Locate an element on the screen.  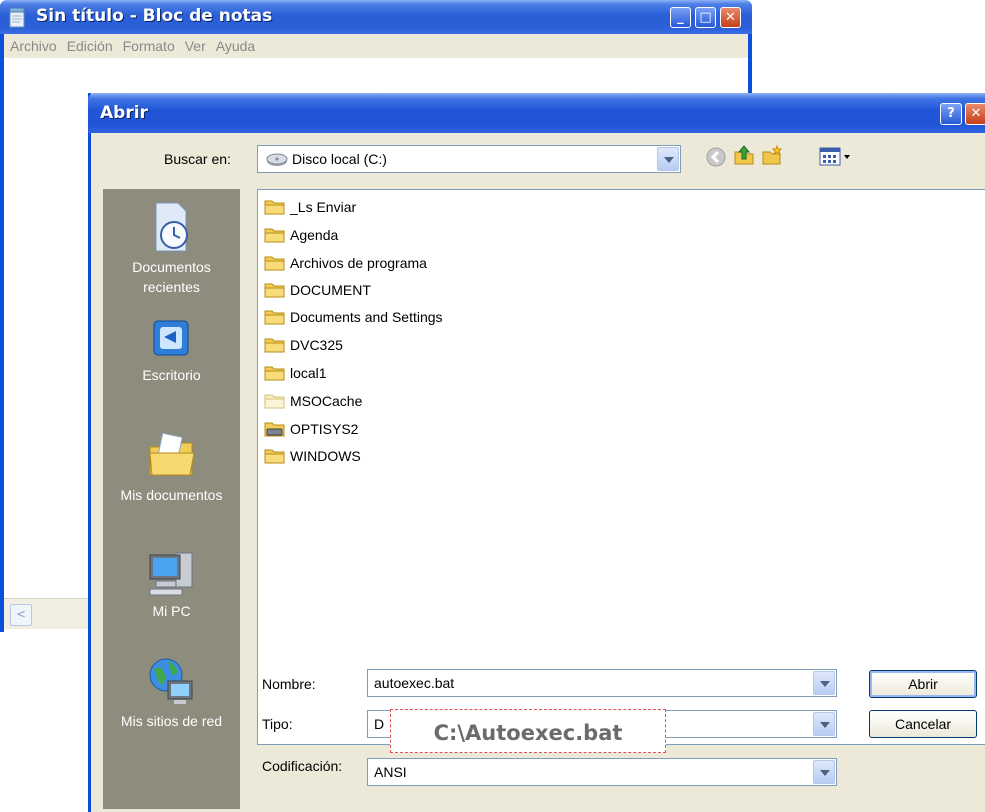
help-button: ? is located at coordinates (951, 114).